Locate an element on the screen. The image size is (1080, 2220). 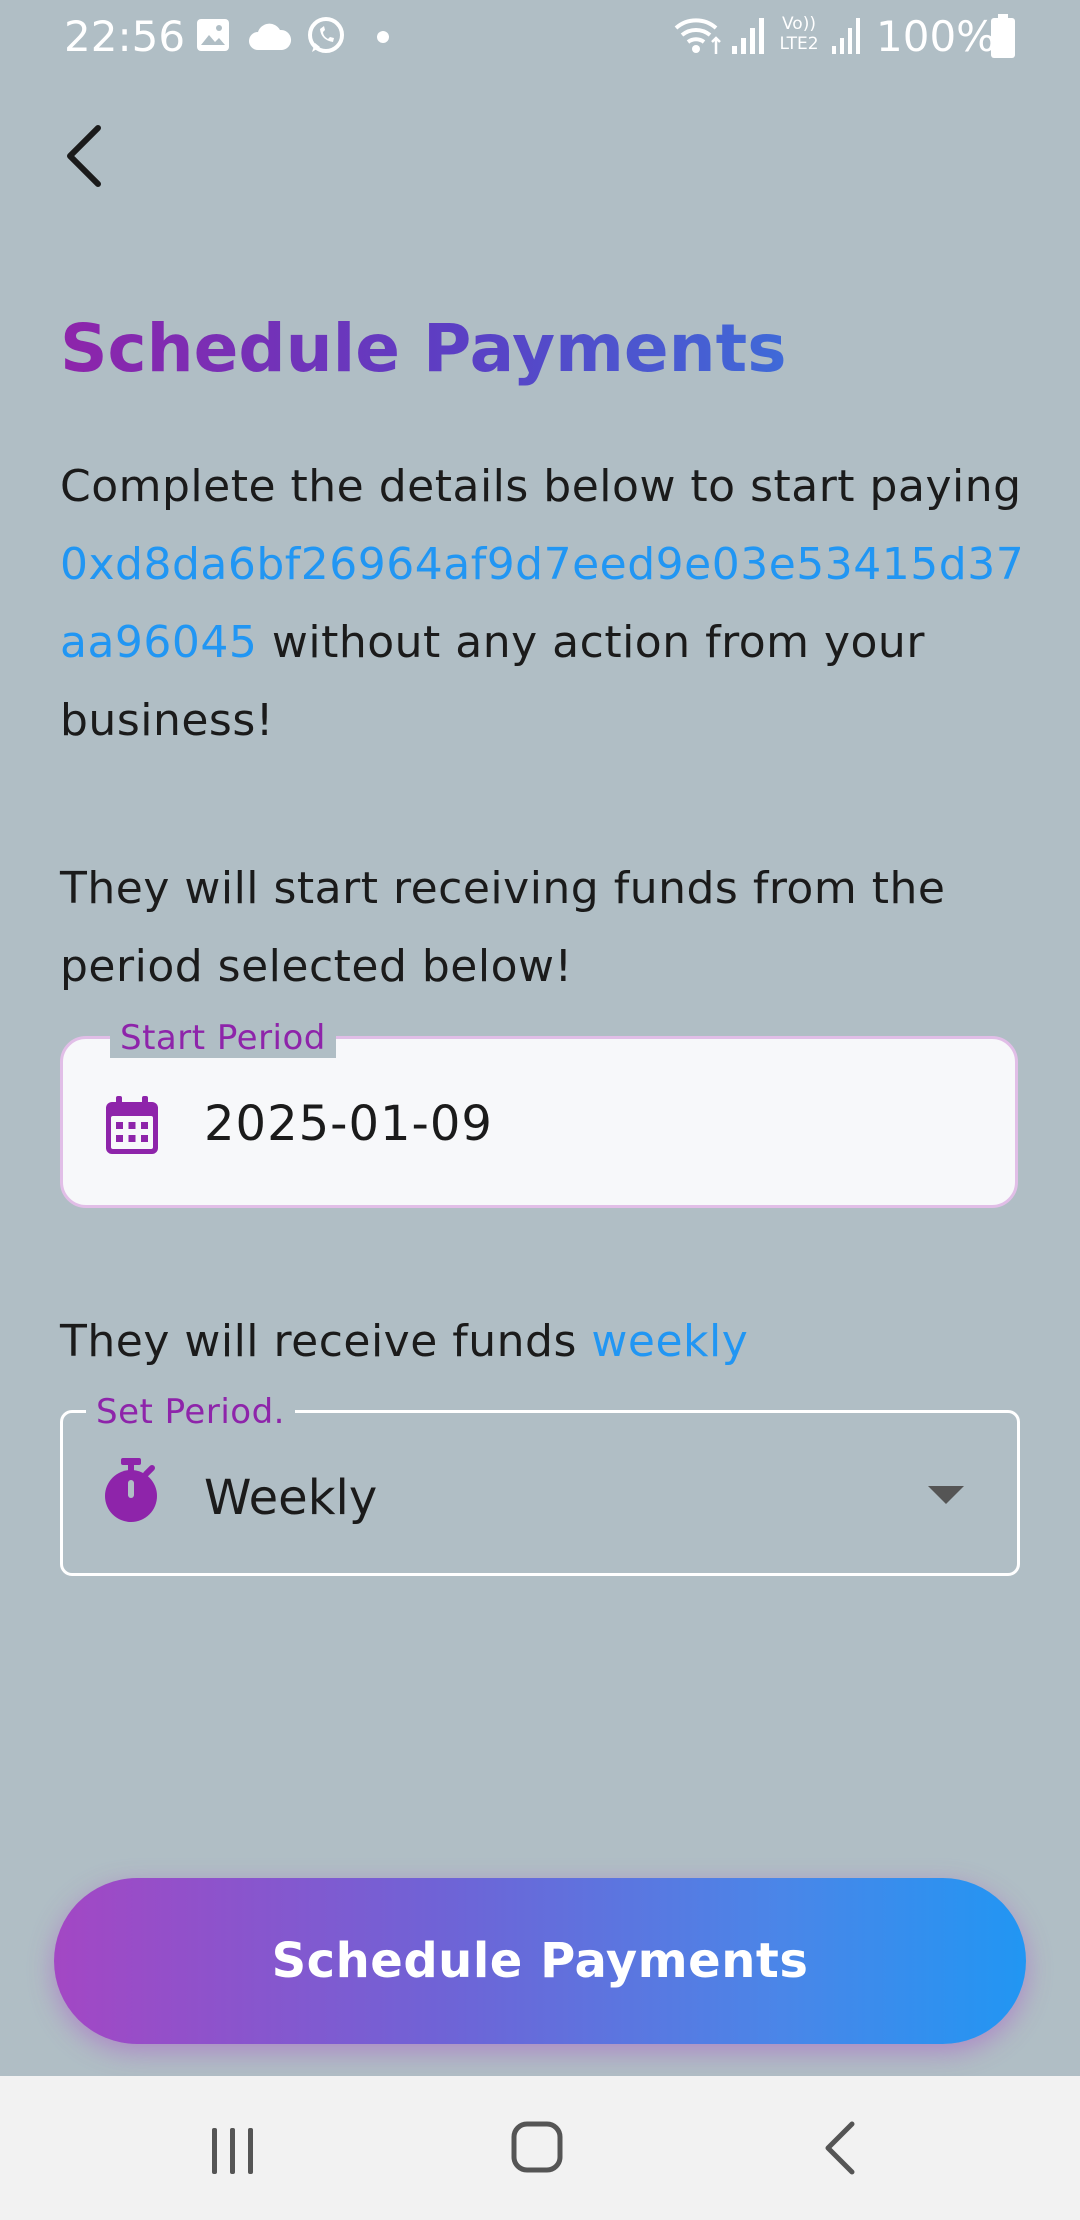
system-nav-bar is located at coordinates (540, 2148).